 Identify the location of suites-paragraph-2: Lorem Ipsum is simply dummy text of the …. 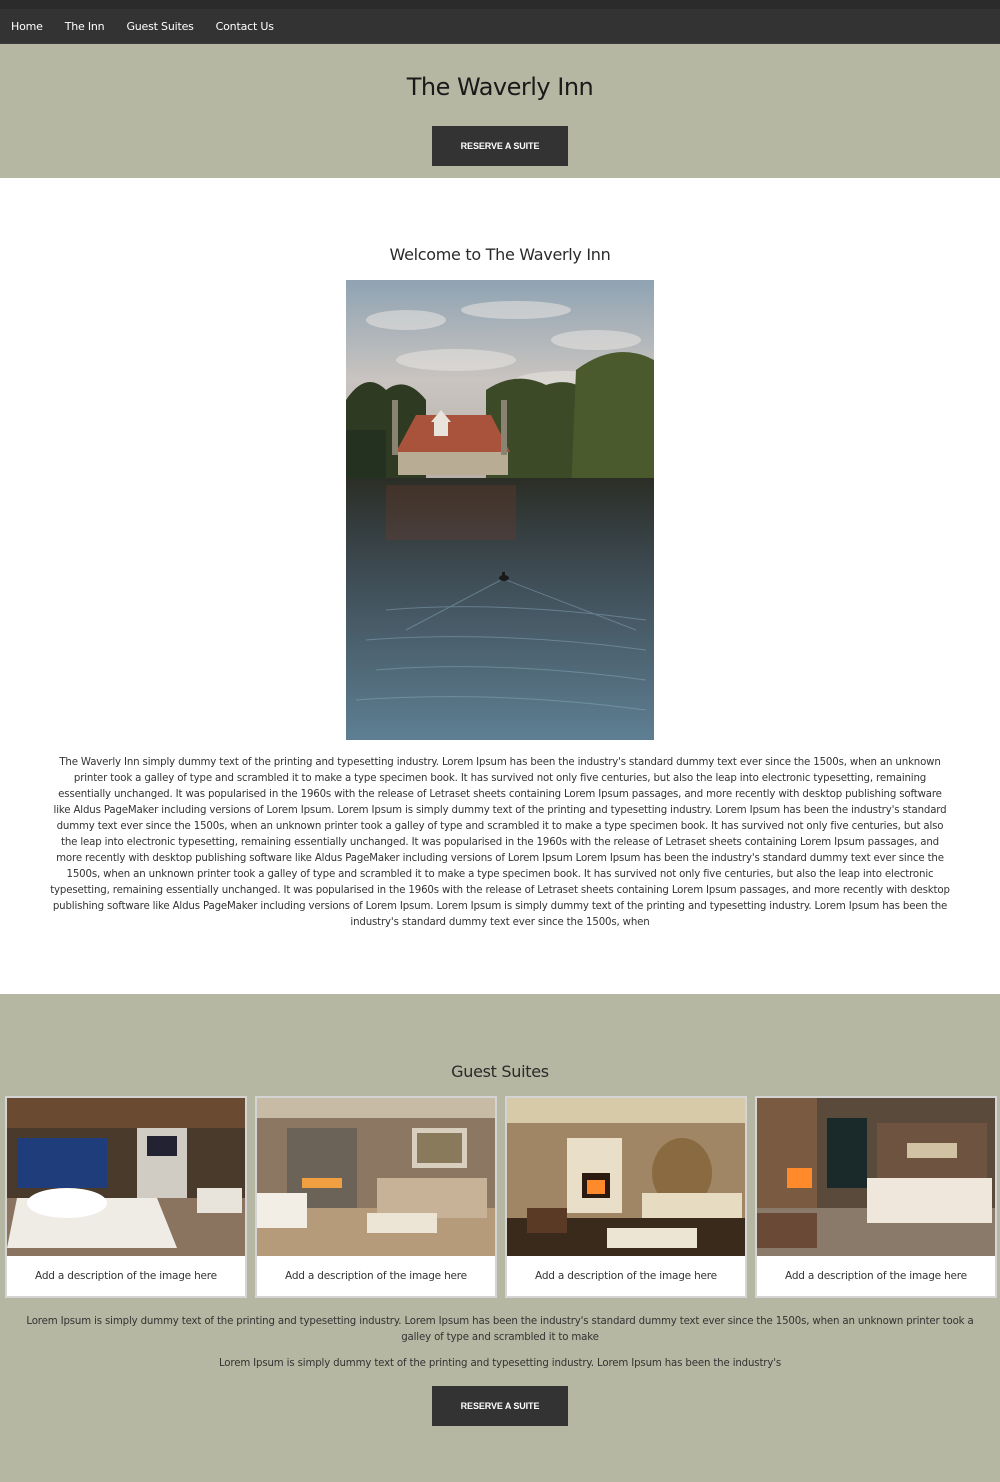
(500, 1363).